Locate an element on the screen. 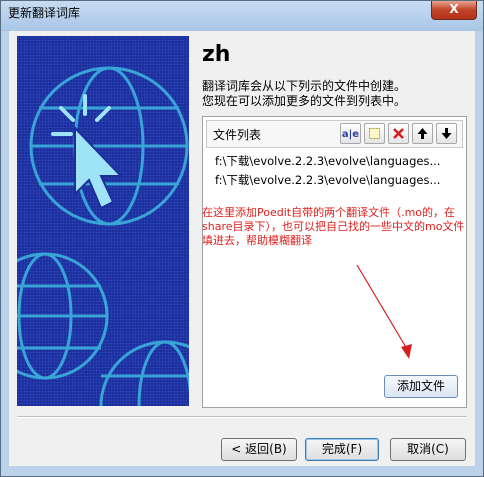 The image size is (484, 477). down-arrow-icon is located at coordinates (446, 133).